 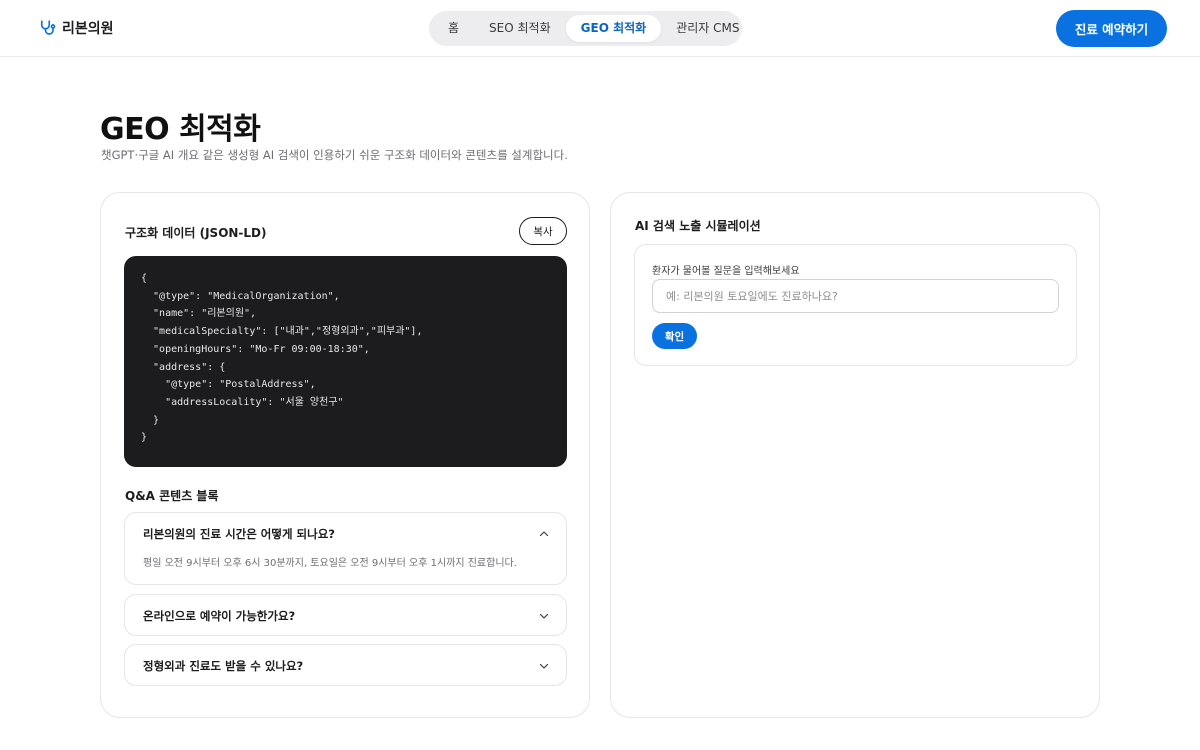 I want to click on top-header: 리본의원 홈 SEO 최적화 GEO 최적화 관리자 CMS 진료 예약하기, so click(x=600, y=28).